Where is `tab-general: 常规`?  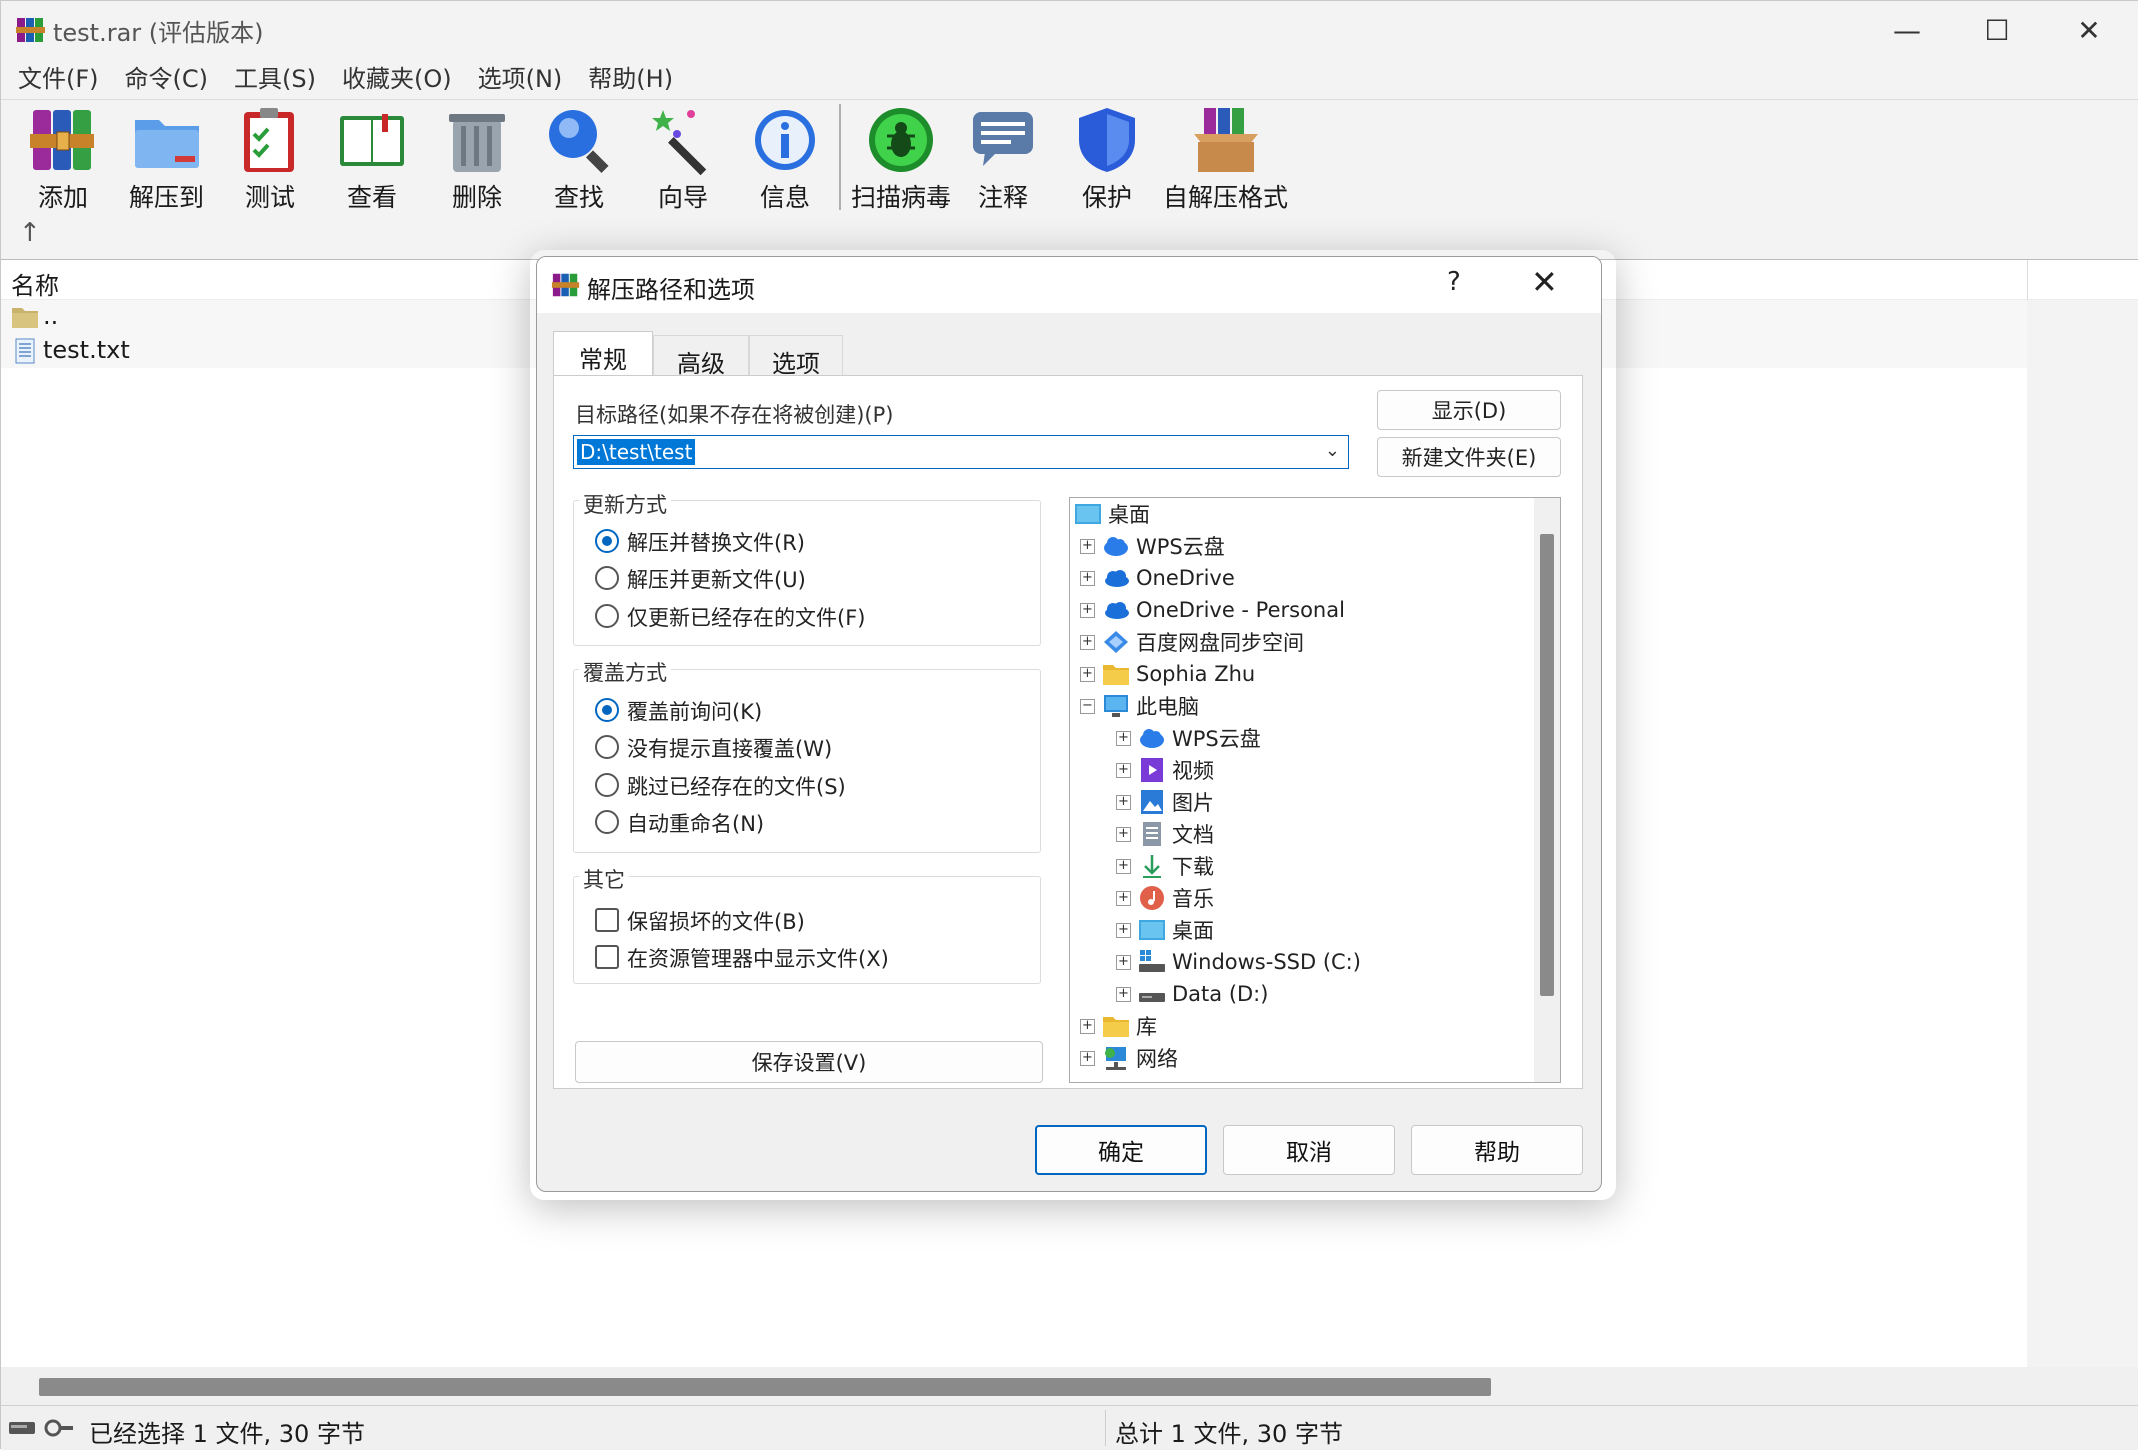 tab-general: 常规 is located at coordinates (603, 353).